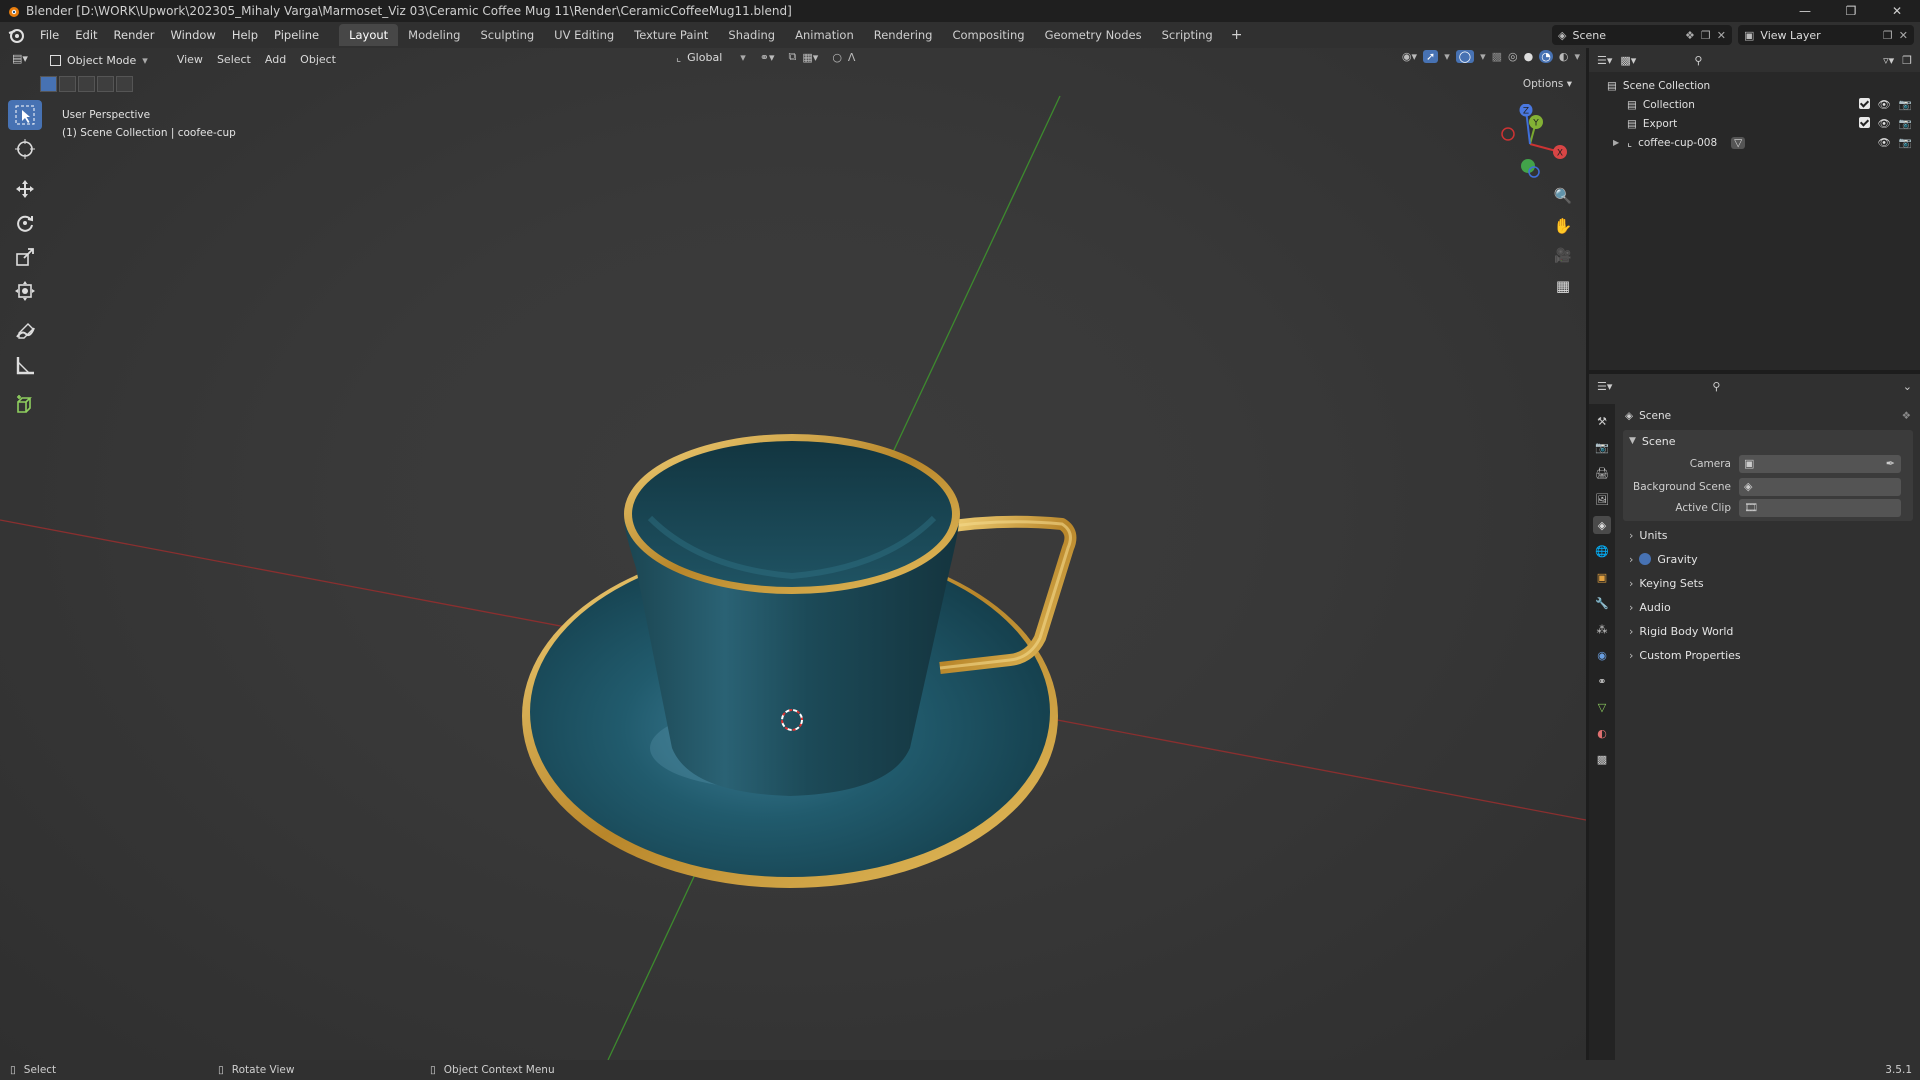  I want to click on rotate-tool, so click(25, 223).